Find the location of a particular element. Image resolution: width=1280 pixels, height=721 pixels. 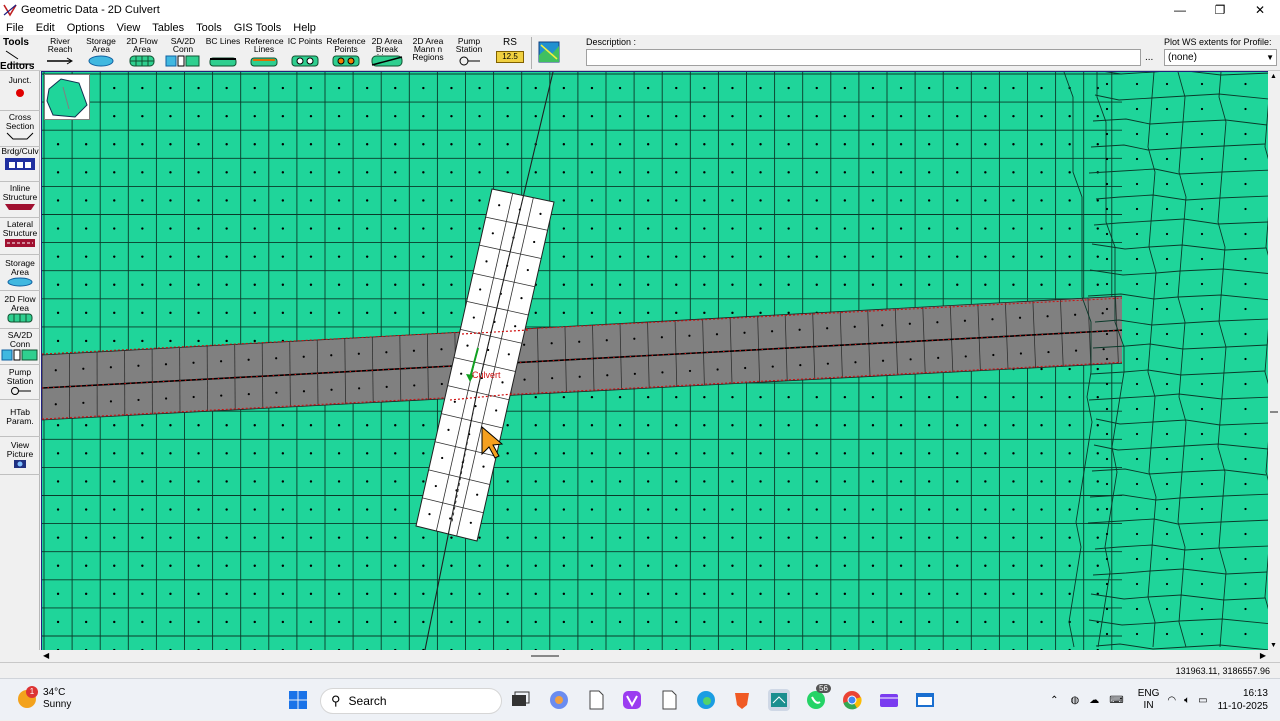

chevron-down-icon: ▼ is located at coordinates (1270, 57).